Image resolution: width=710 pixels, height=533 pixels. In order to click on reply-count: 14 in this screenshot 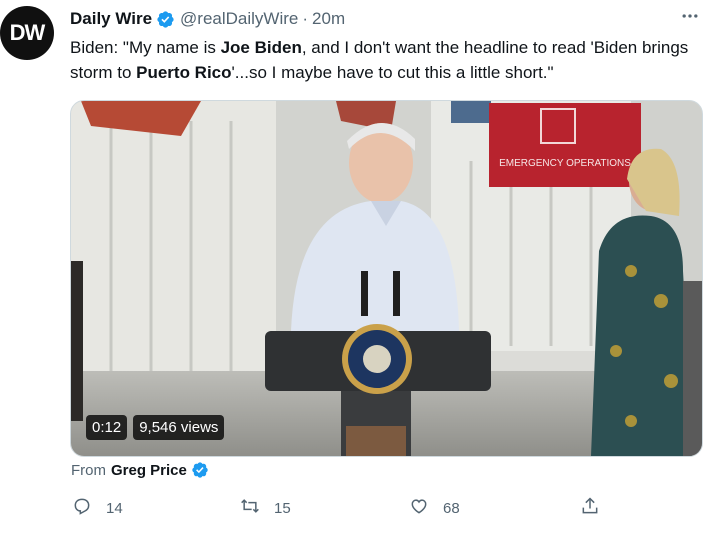, I will do `click(114, 508)`.